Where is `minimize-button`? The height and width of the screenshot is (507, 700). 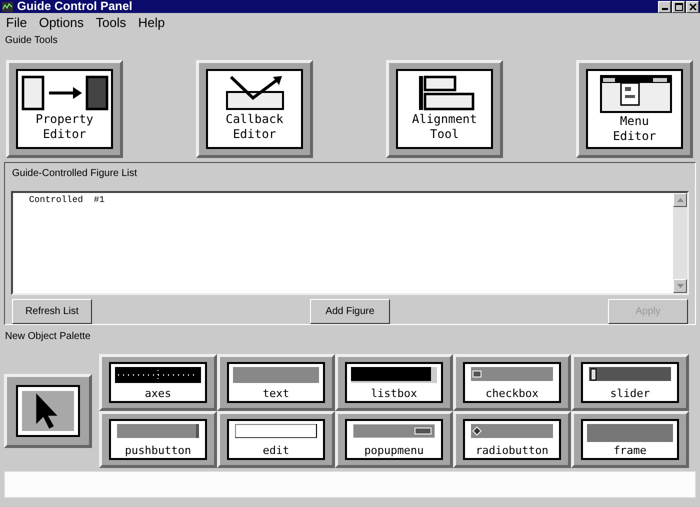 minimize-button is located at coordinates (664, 6).